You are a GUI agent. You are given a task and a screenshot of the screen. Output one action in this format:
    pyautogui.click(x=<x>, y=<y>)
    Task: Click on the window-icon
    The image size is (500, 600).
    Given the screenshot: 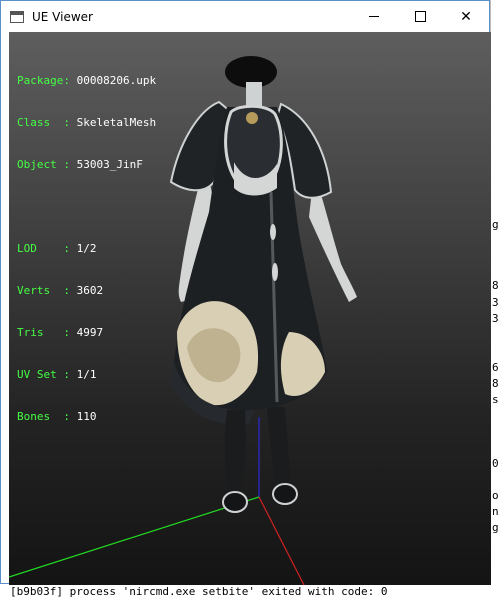 What is the action you would take?
    pyautogui.click(x=17, y=16)
    